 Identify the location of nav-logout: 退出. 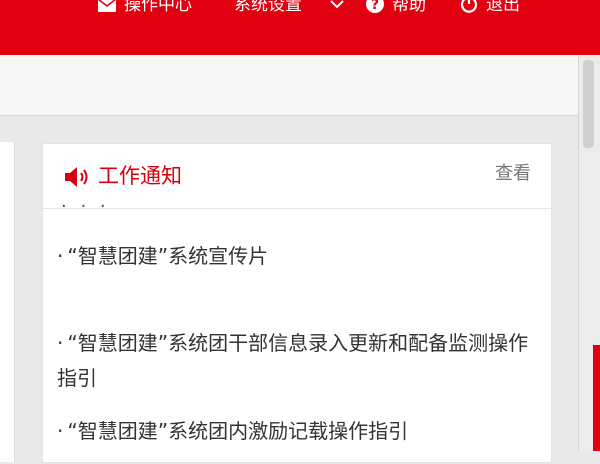
(498, 10).